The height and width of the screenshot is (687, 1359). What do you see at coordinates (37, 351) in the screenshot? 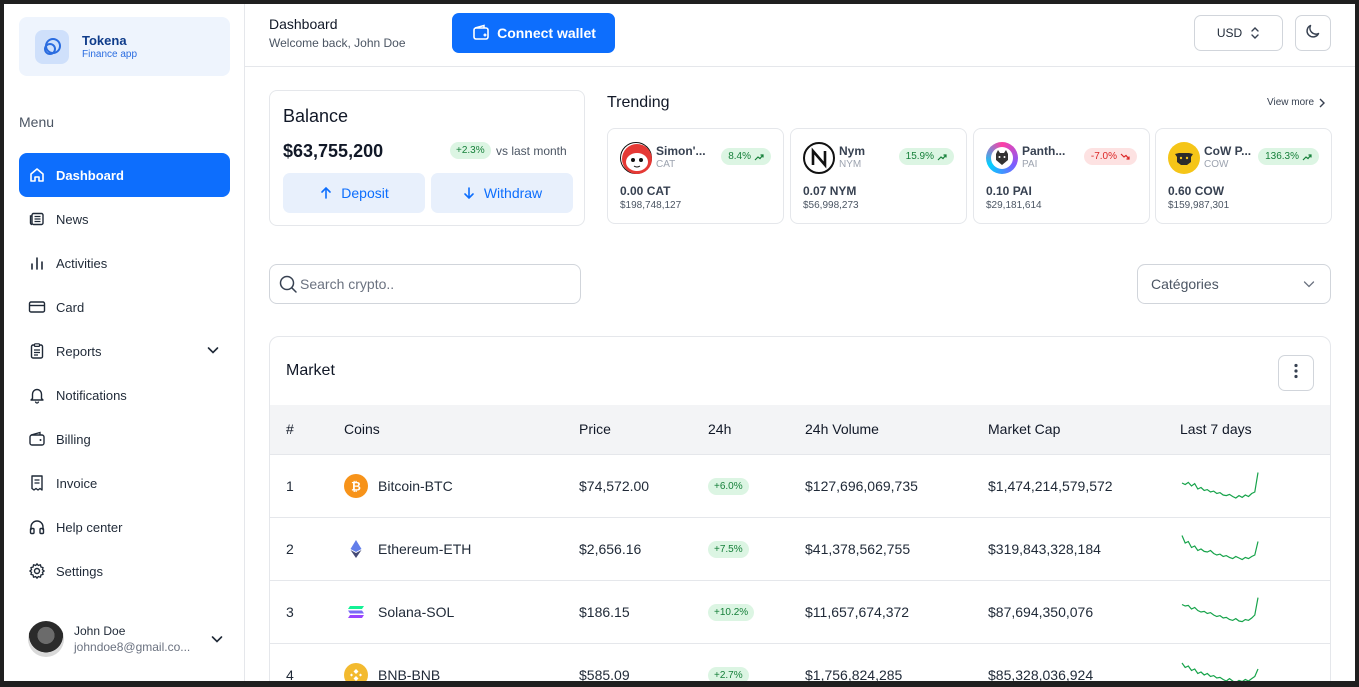
I see `clipboard-icon` at bounding box center [37, 351].